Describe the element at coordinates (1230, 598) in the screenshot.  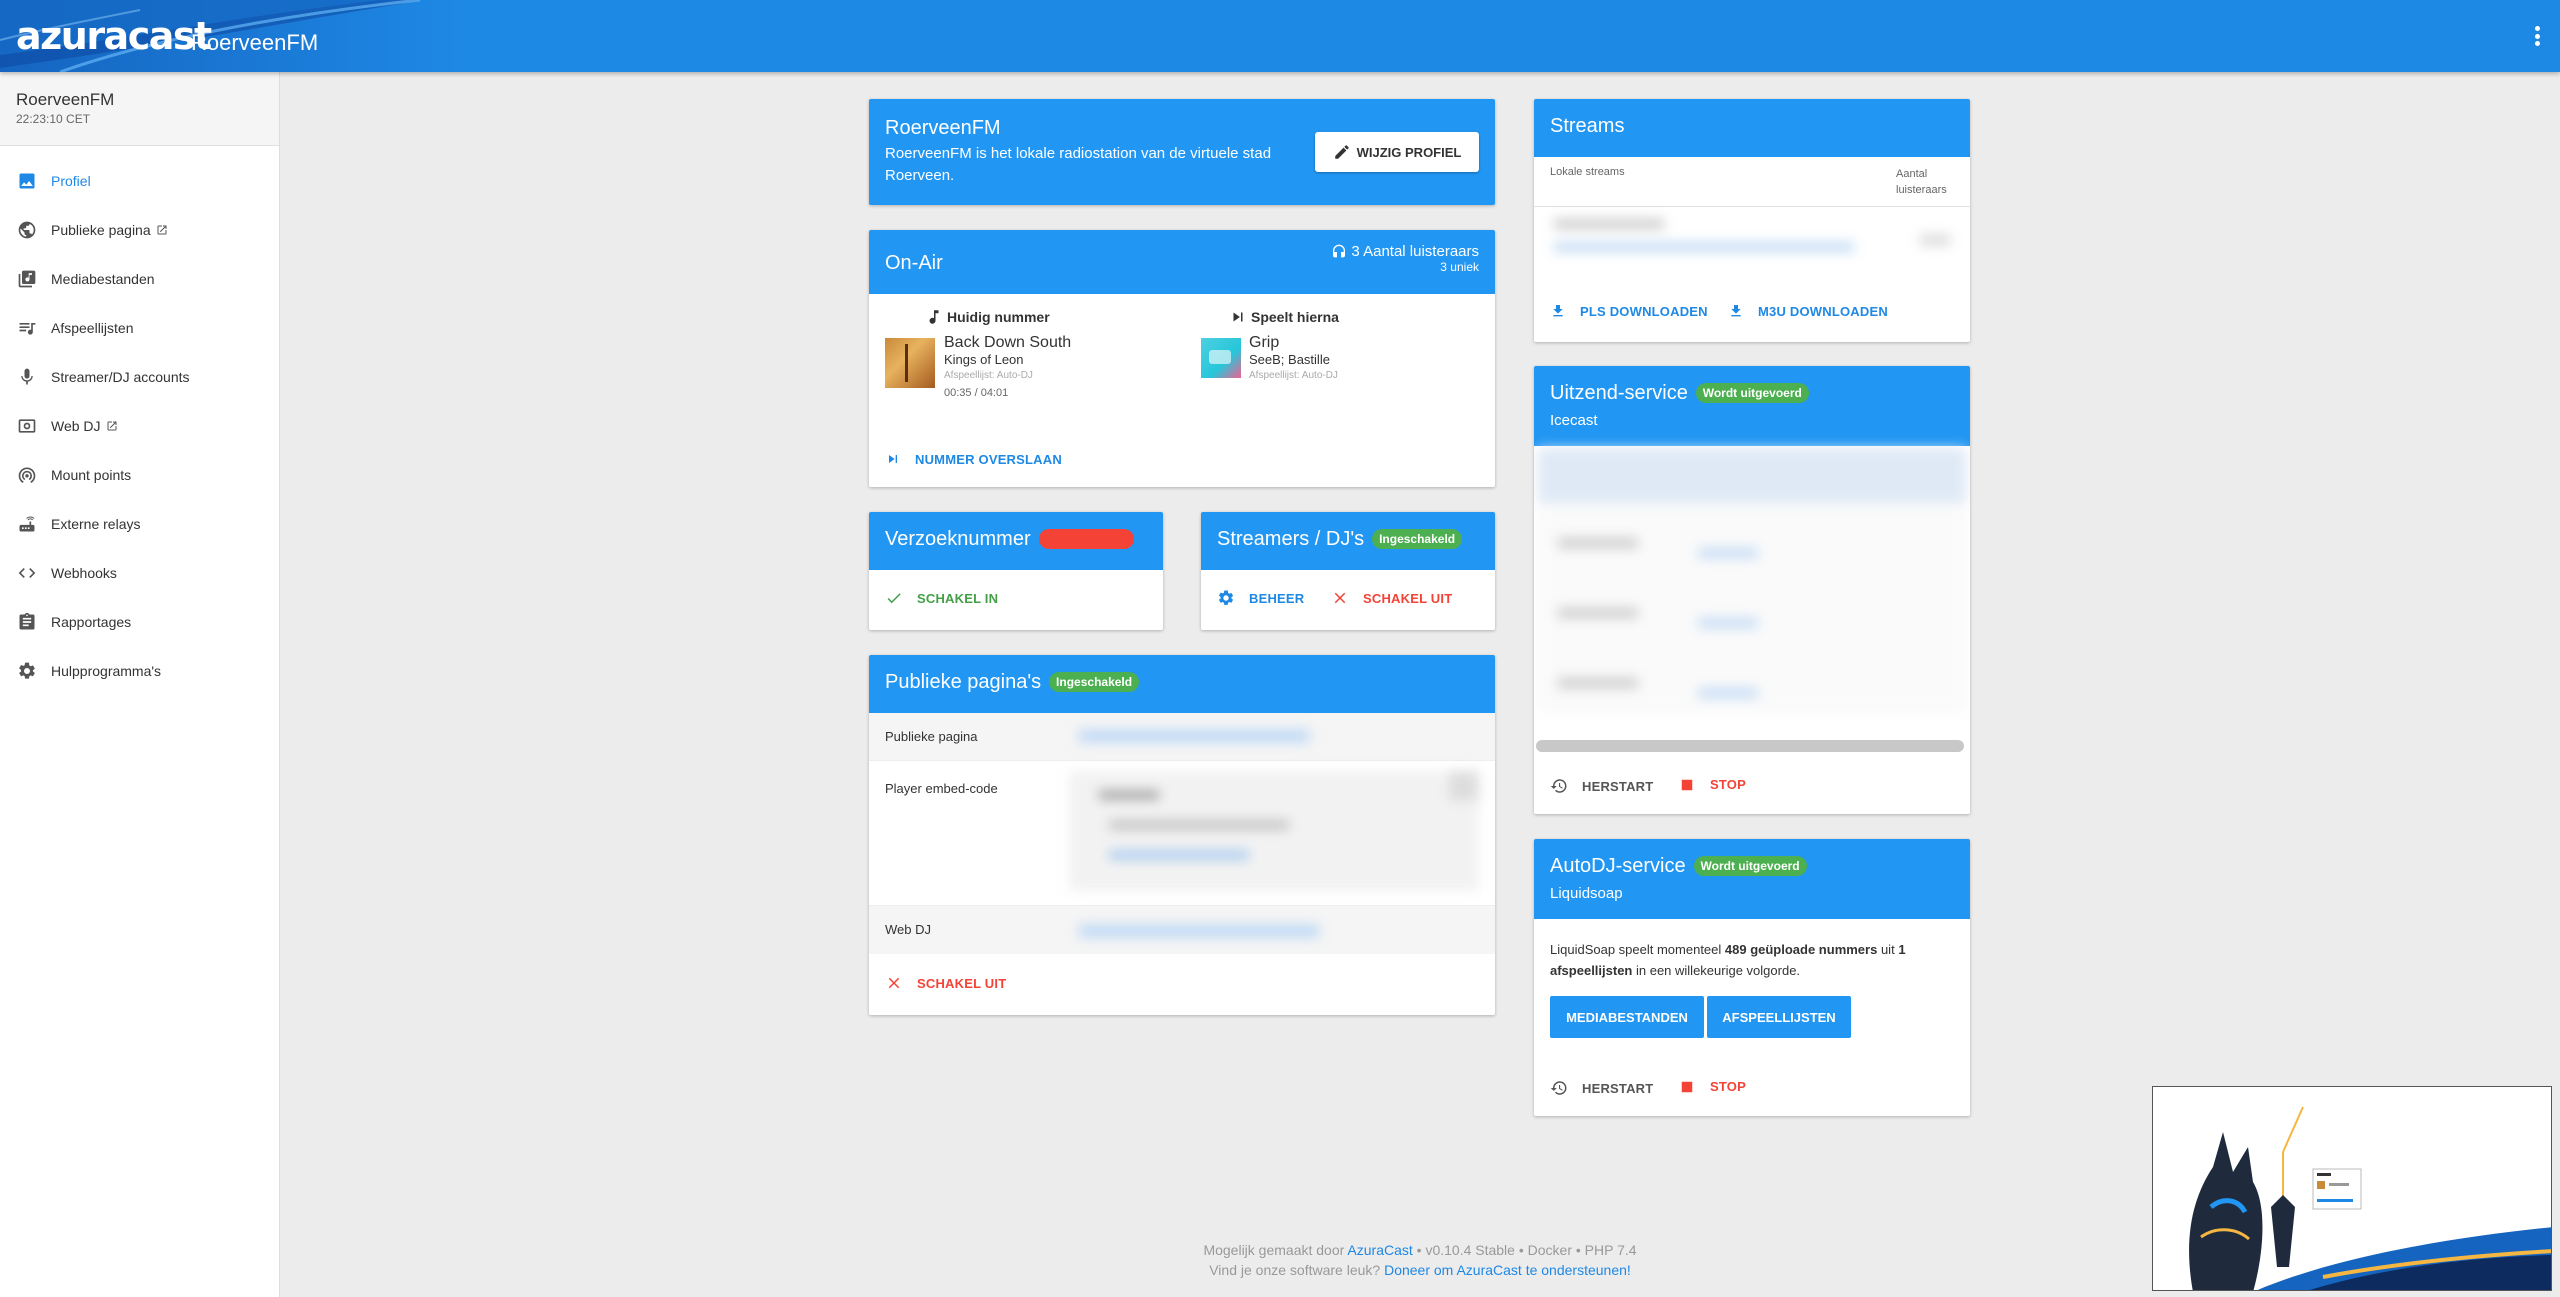
I see `gear-icon` at that location.